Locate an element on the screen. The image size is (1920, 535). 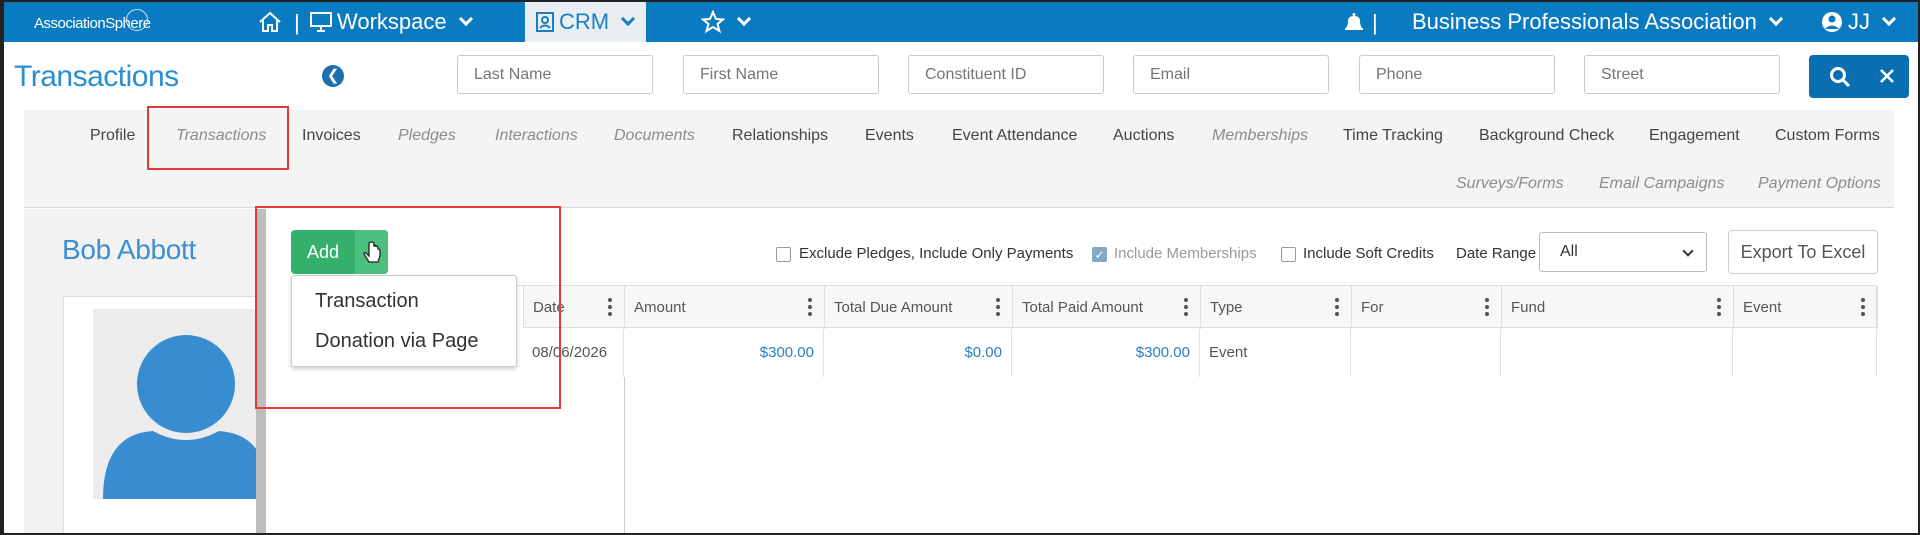
contact-card-icon is located at coordinates (545, 22).